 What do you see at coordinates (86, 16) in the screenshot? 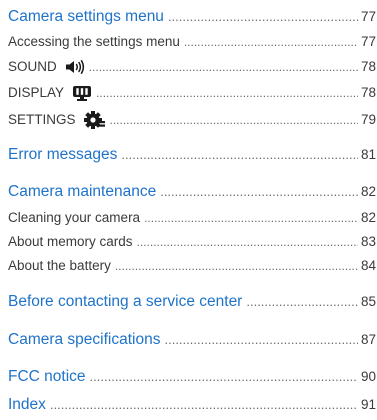
I see `toc-heading-label: Camera settings menu` at bounding box center [86, 16].